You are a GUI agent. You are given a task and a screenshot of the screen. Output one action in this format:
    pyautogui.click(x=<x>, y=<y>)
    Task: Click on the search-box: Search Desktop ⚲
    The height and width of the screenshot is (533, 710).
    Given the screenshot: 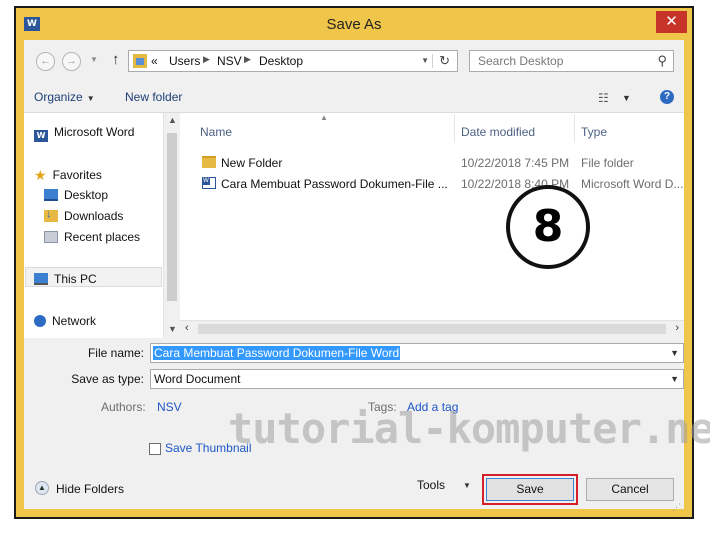 What is the action you would take?
    pyautogui.click(x=571, y=61)
    